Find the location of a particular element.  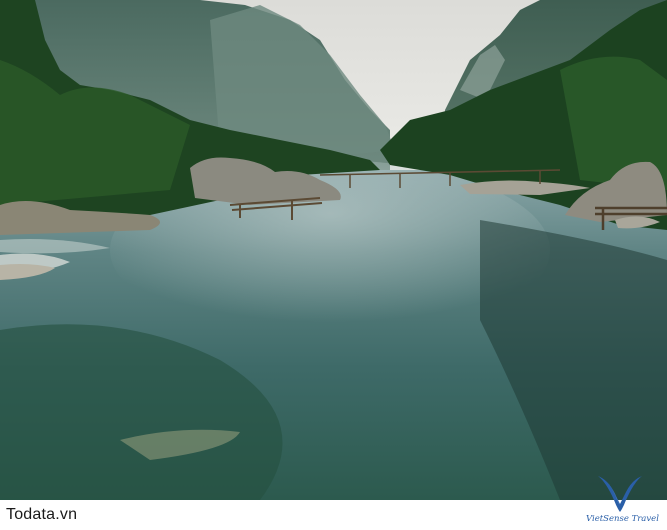

v-swoosh-logo-icon is located at coordinates (620, 494).